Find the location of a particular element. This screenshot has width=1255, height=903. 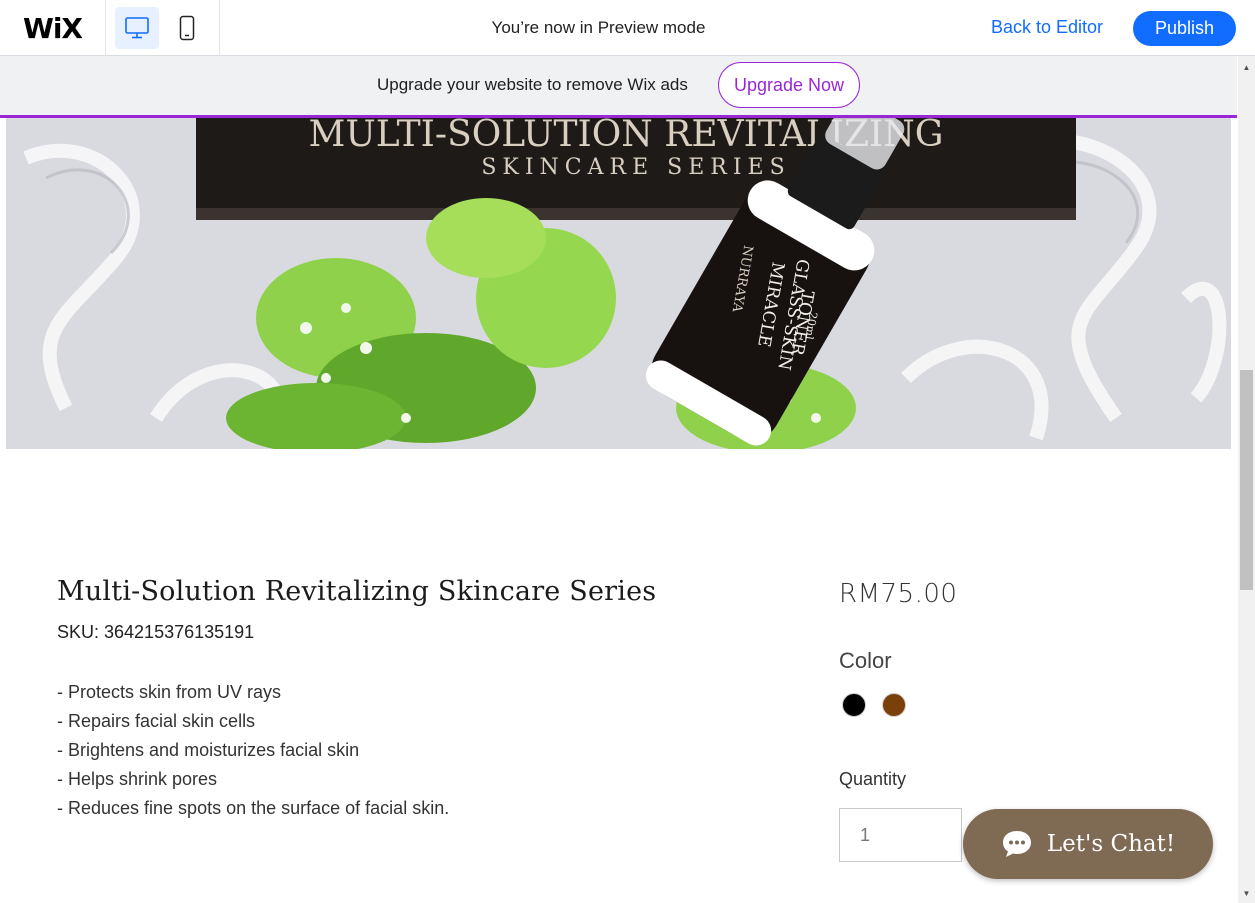

upgrade-banner-text: Upgrade your website to remove Wix ads is located at coordinates (532, 84).